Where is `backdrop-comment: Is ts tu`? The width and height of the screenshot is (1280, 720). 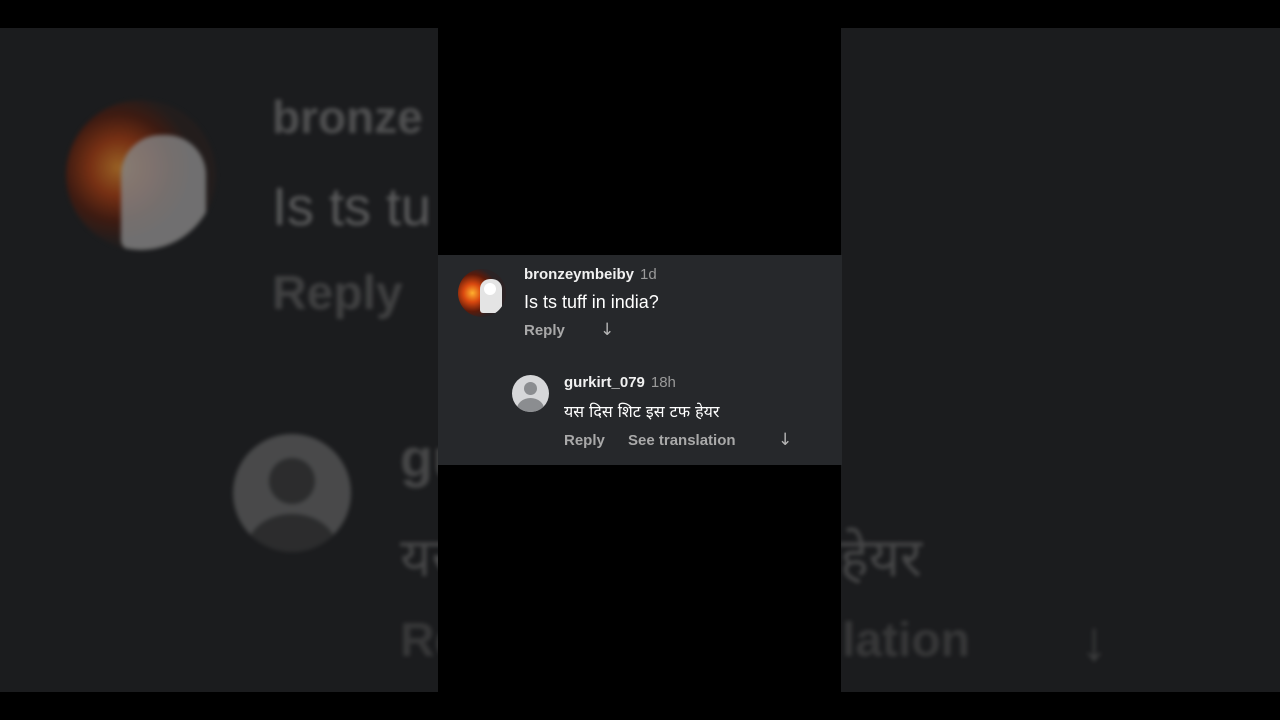 backdrop-comment: Is ts tu is located at coordinates (352, 207).